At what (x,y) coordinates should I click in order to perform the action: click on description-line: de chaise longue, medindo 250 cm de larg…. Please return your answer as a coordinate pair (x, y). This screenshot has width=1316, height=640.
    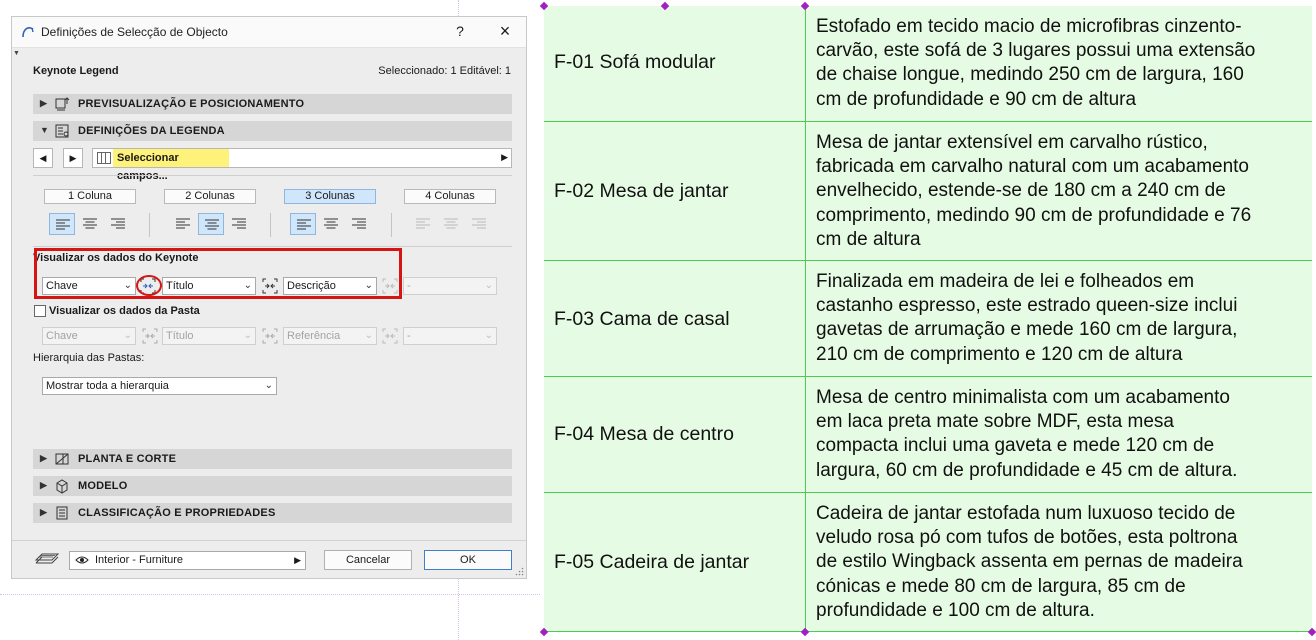
    Looking at the image, I should click on (1030, 75).